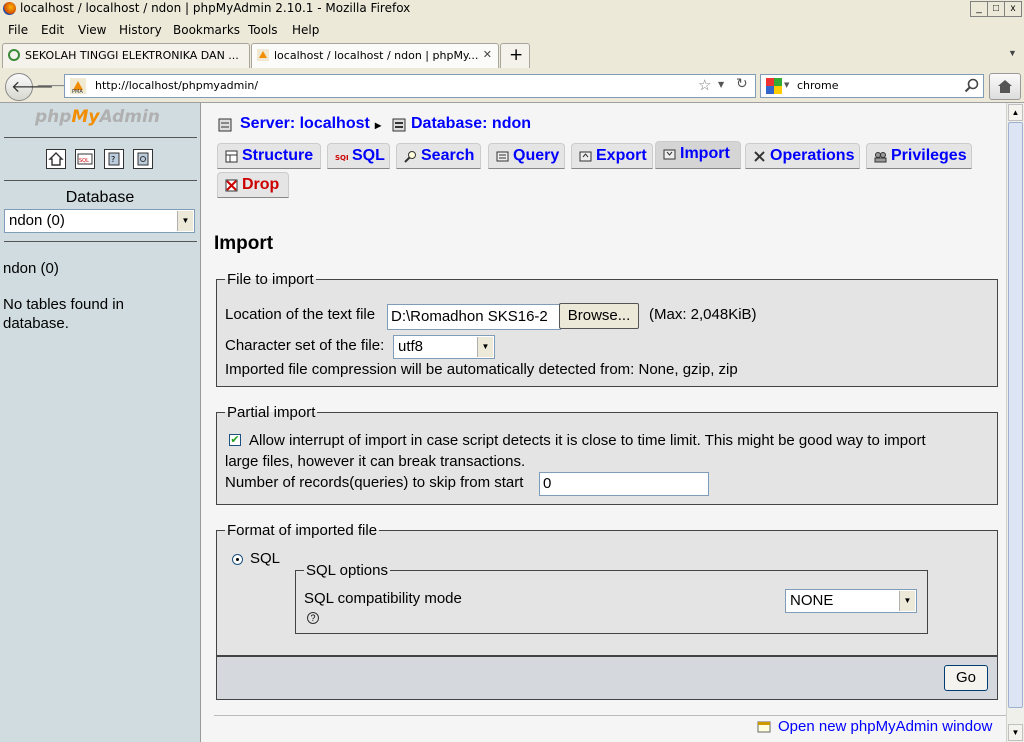 The width and height of the screenshot is (1024, 742). Describe the element at coordinates (206, 30) in the screenshot. I see `menu-bookmarks: Bookmarks` at that location.